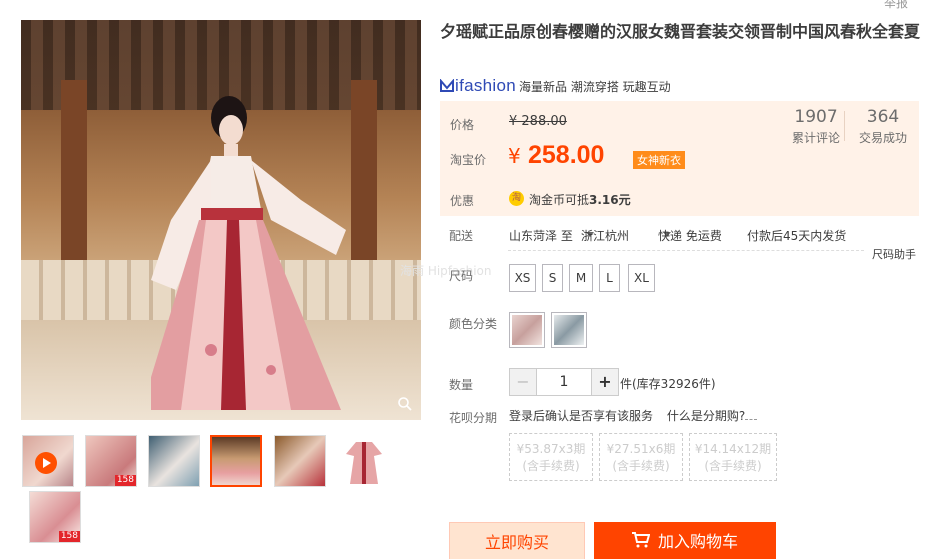  Describe the element at coordinates (566, 155) in the screenshot. I see `current-price: 258.00` at that location.